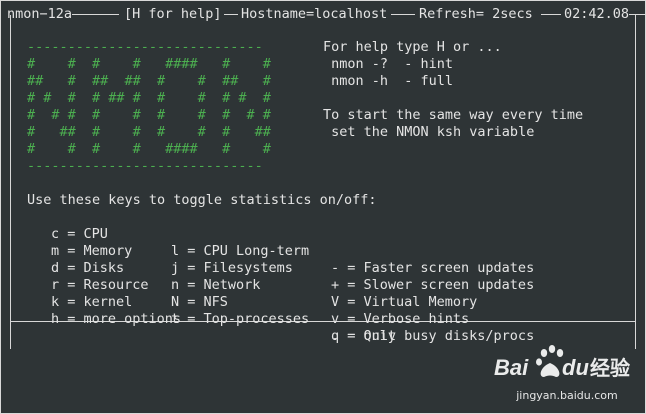 The width and height of the screenshot is (646, 414). Describe the element at coordinates (100, 285) in the screenshot. I see `key-resource: r = Resource` at that location.